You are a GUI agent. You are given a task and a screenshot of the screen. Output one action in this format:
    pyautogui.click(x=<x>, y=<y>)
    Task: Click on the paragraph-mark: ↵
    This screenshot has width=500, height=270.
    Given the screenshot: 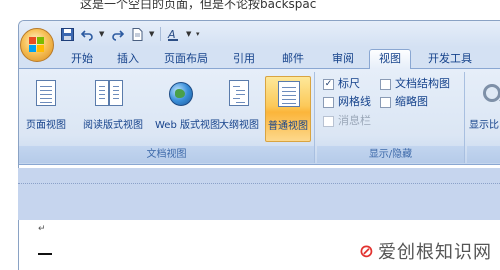 What is the action you would take?
    pyautogui.click(x=42, y=229)
    